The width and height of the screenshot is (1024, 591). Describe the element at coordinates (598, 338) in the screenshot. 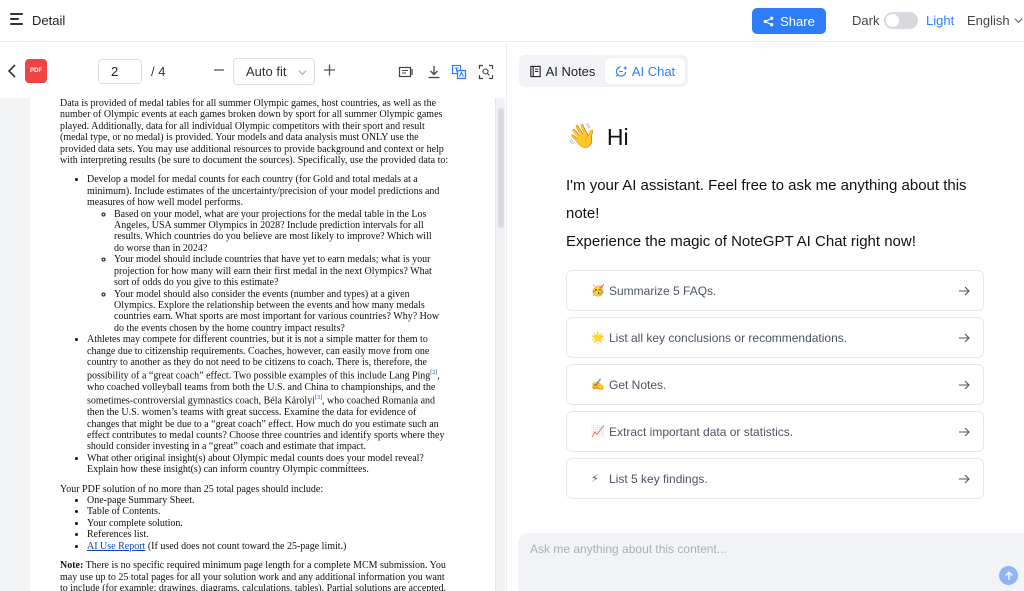

I see `star-icon: 🌟` at that location.